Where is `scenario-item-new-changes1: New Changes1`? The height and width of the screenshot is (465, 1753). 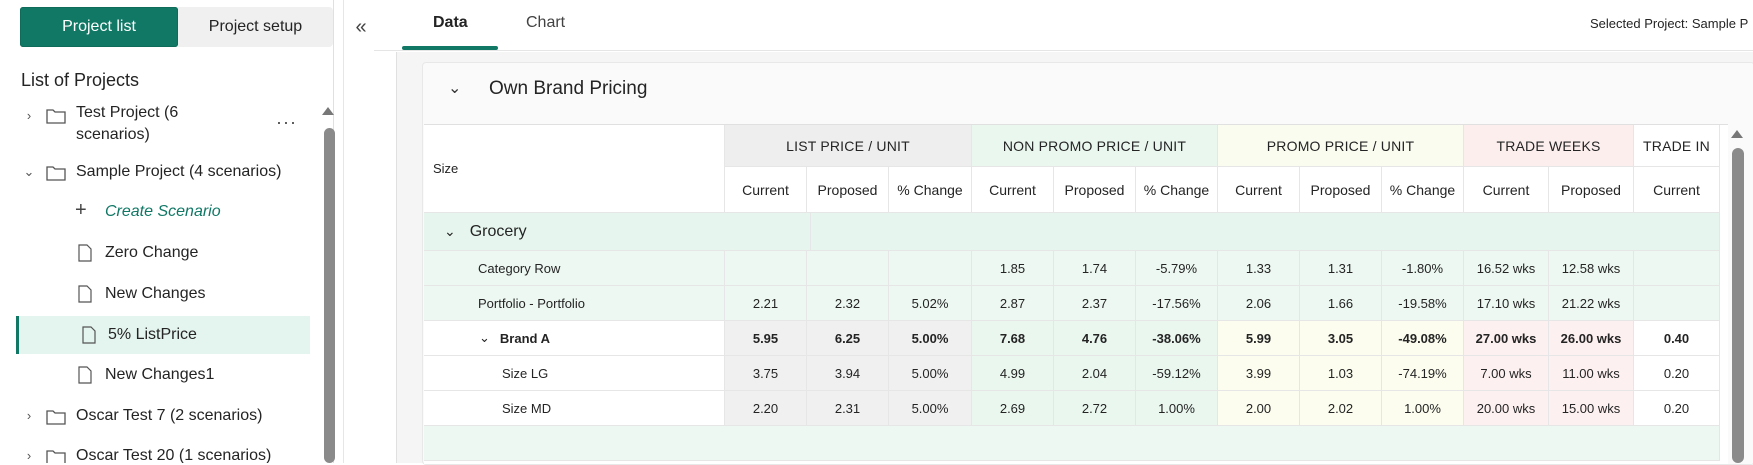
scenario-item-new-changes1: New Changes1 is located at coordinates (161, 377).